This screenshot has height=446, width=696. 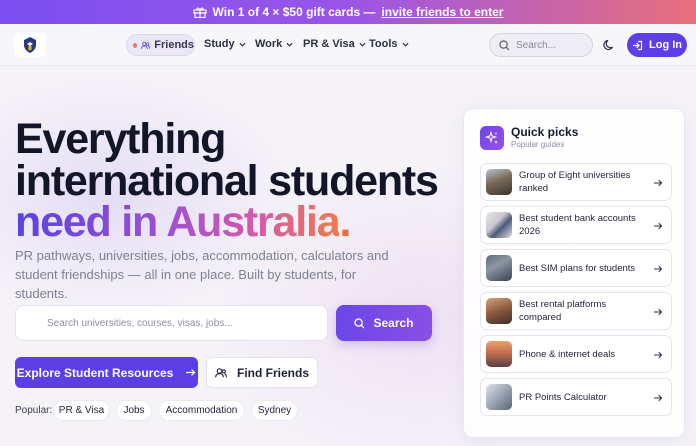 I want to click on hero-heading-gradient: need in Australia, so click(x=178, y=222).